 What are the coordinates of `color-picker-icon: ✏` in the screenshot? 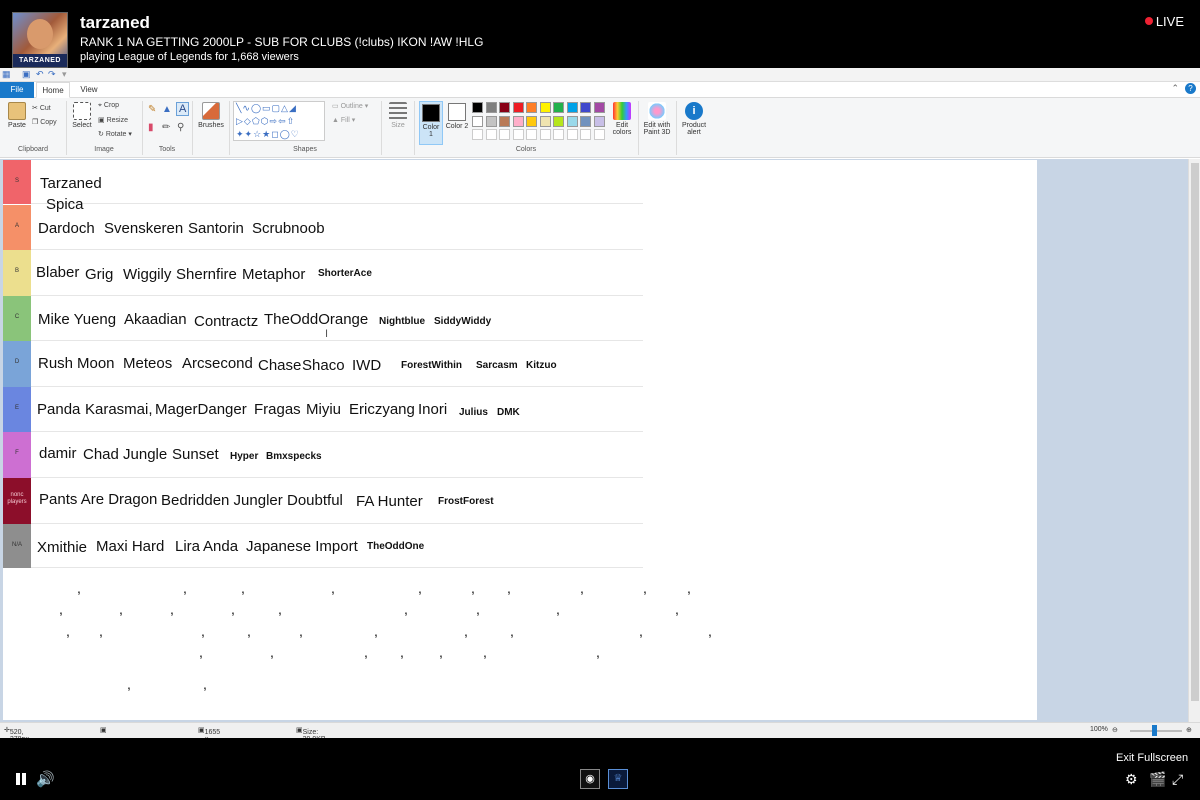 It's located at (166, 127).